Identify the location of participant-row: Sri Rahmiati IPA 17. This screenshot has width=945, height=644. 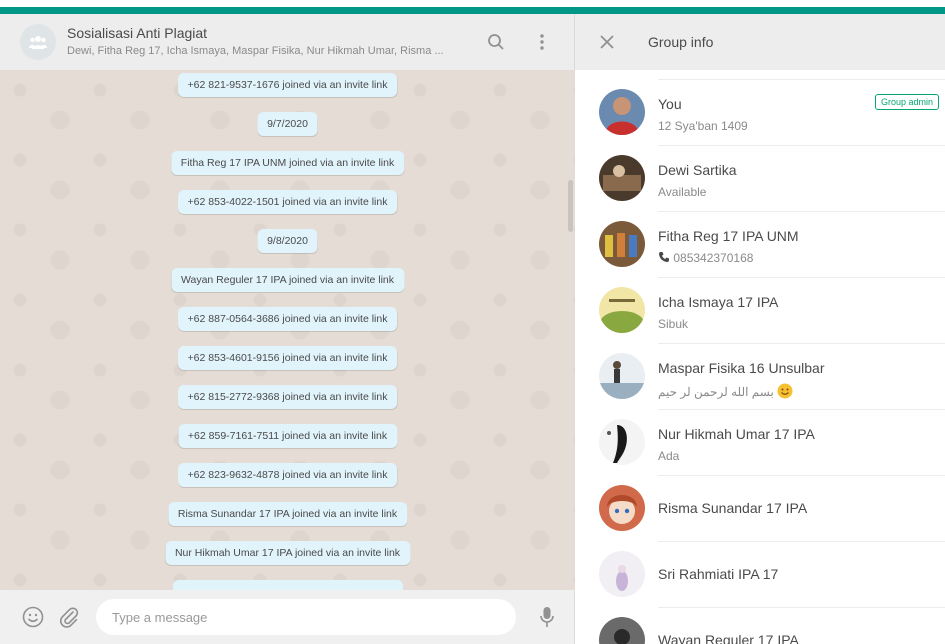
(760, 575).